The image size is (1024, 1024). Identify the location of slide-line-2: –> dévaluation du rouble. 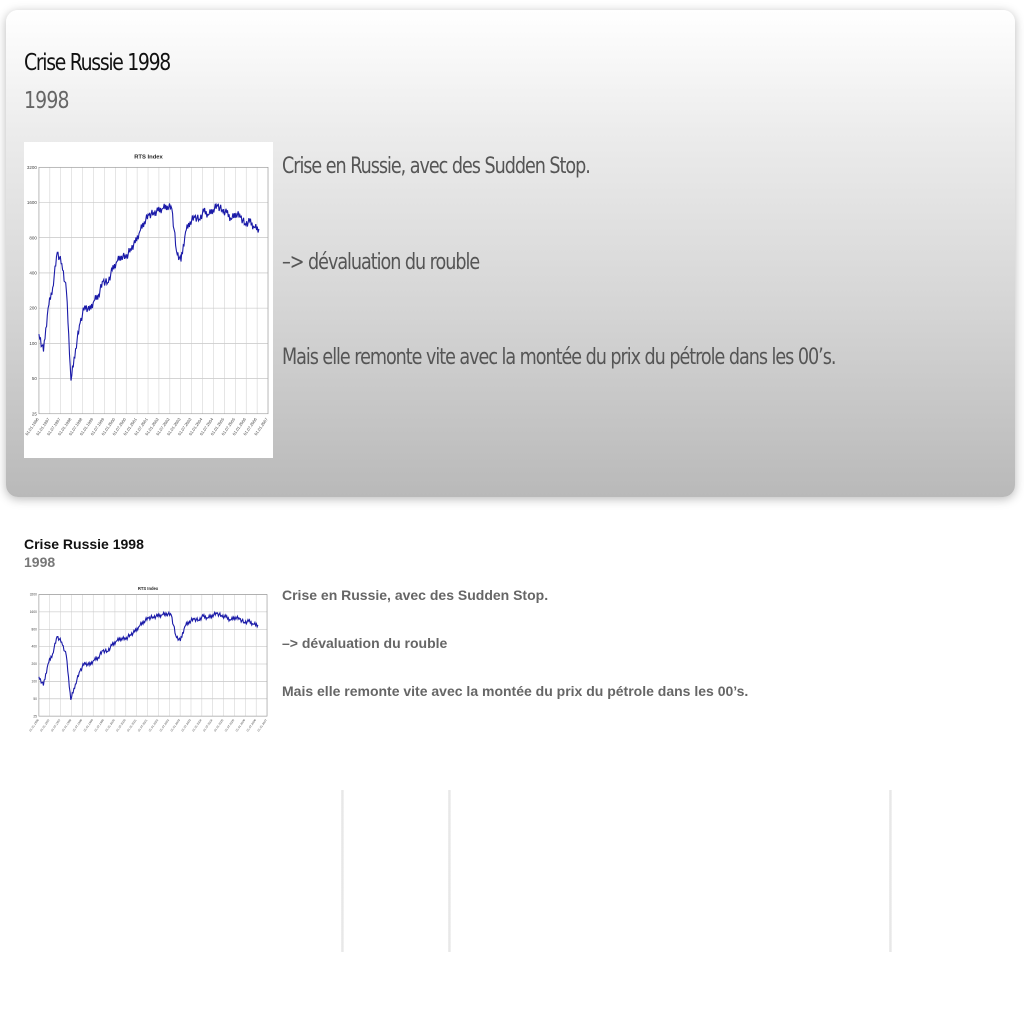
(381, 262).